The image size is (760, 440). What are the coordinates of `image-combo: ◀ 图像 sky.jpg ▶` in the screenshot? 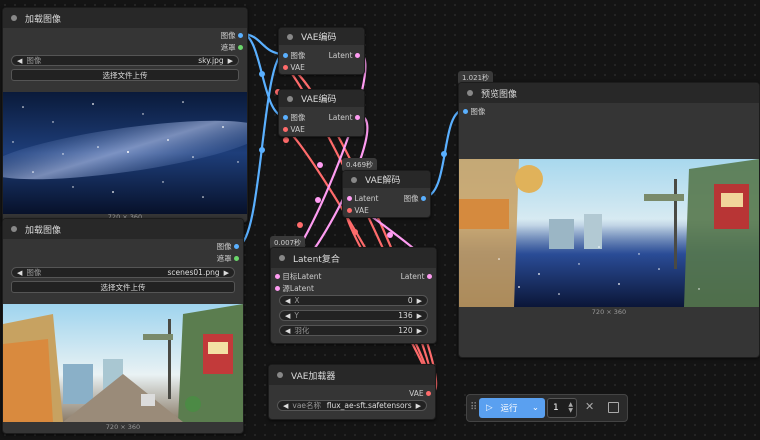 It's located at (125, 60).